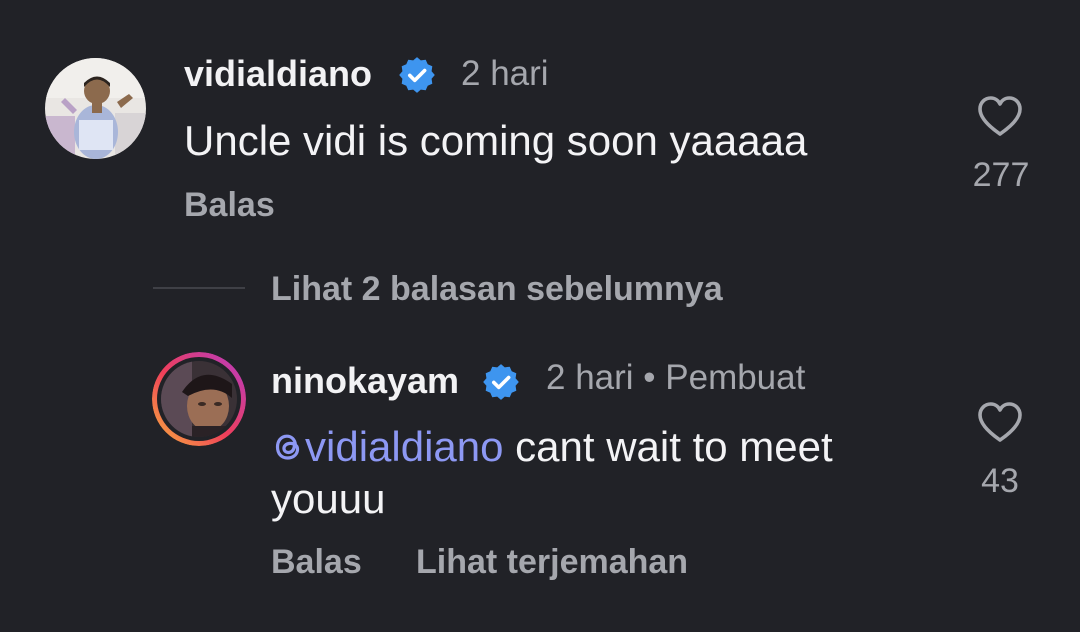  I want to click on like-count: 277, so click(1001, 175).